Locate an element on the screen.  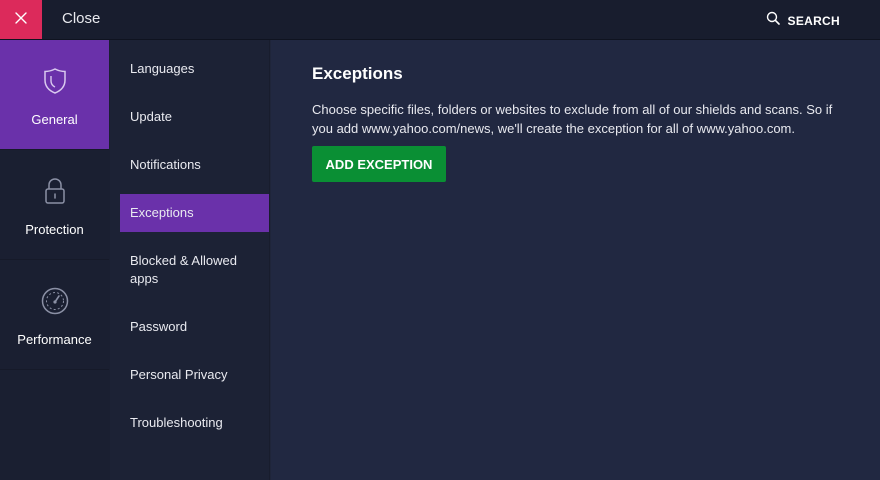
page-title: Exceptions is located at coordinates (357, 73).